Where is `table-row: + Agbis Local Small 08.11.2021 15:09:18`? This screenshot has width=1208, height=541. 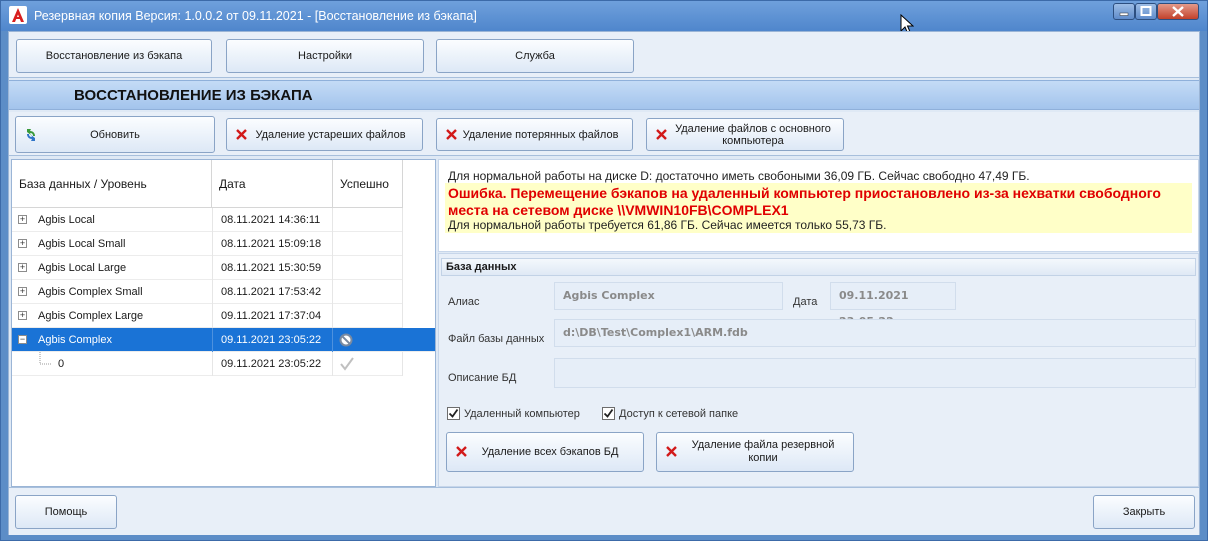 table-row: + Agbis Local Small 08.11.2021 15:09:18 is located at coordinates (207, 244).